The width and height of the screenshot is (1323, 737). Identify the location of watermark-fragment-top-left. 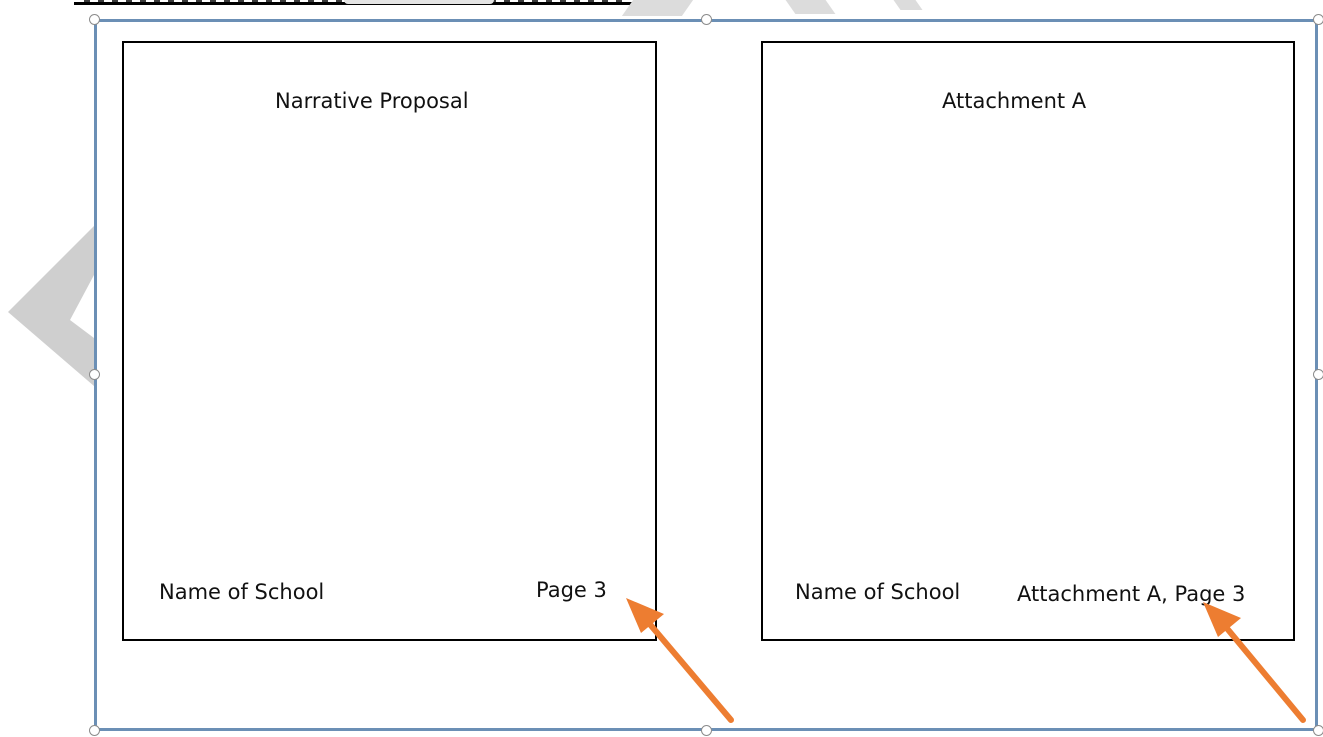
(419, 2).